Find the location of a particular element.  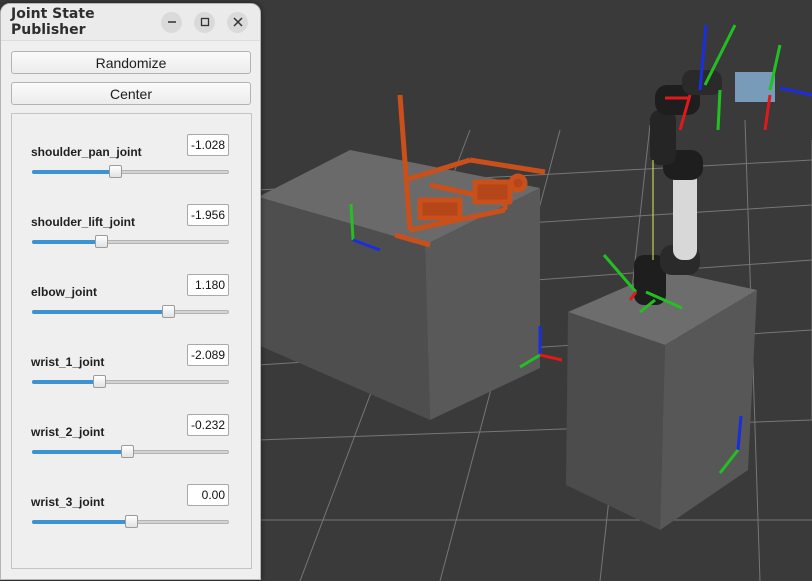

joint-label: elbow_joint is located at coordinates (64, 292).